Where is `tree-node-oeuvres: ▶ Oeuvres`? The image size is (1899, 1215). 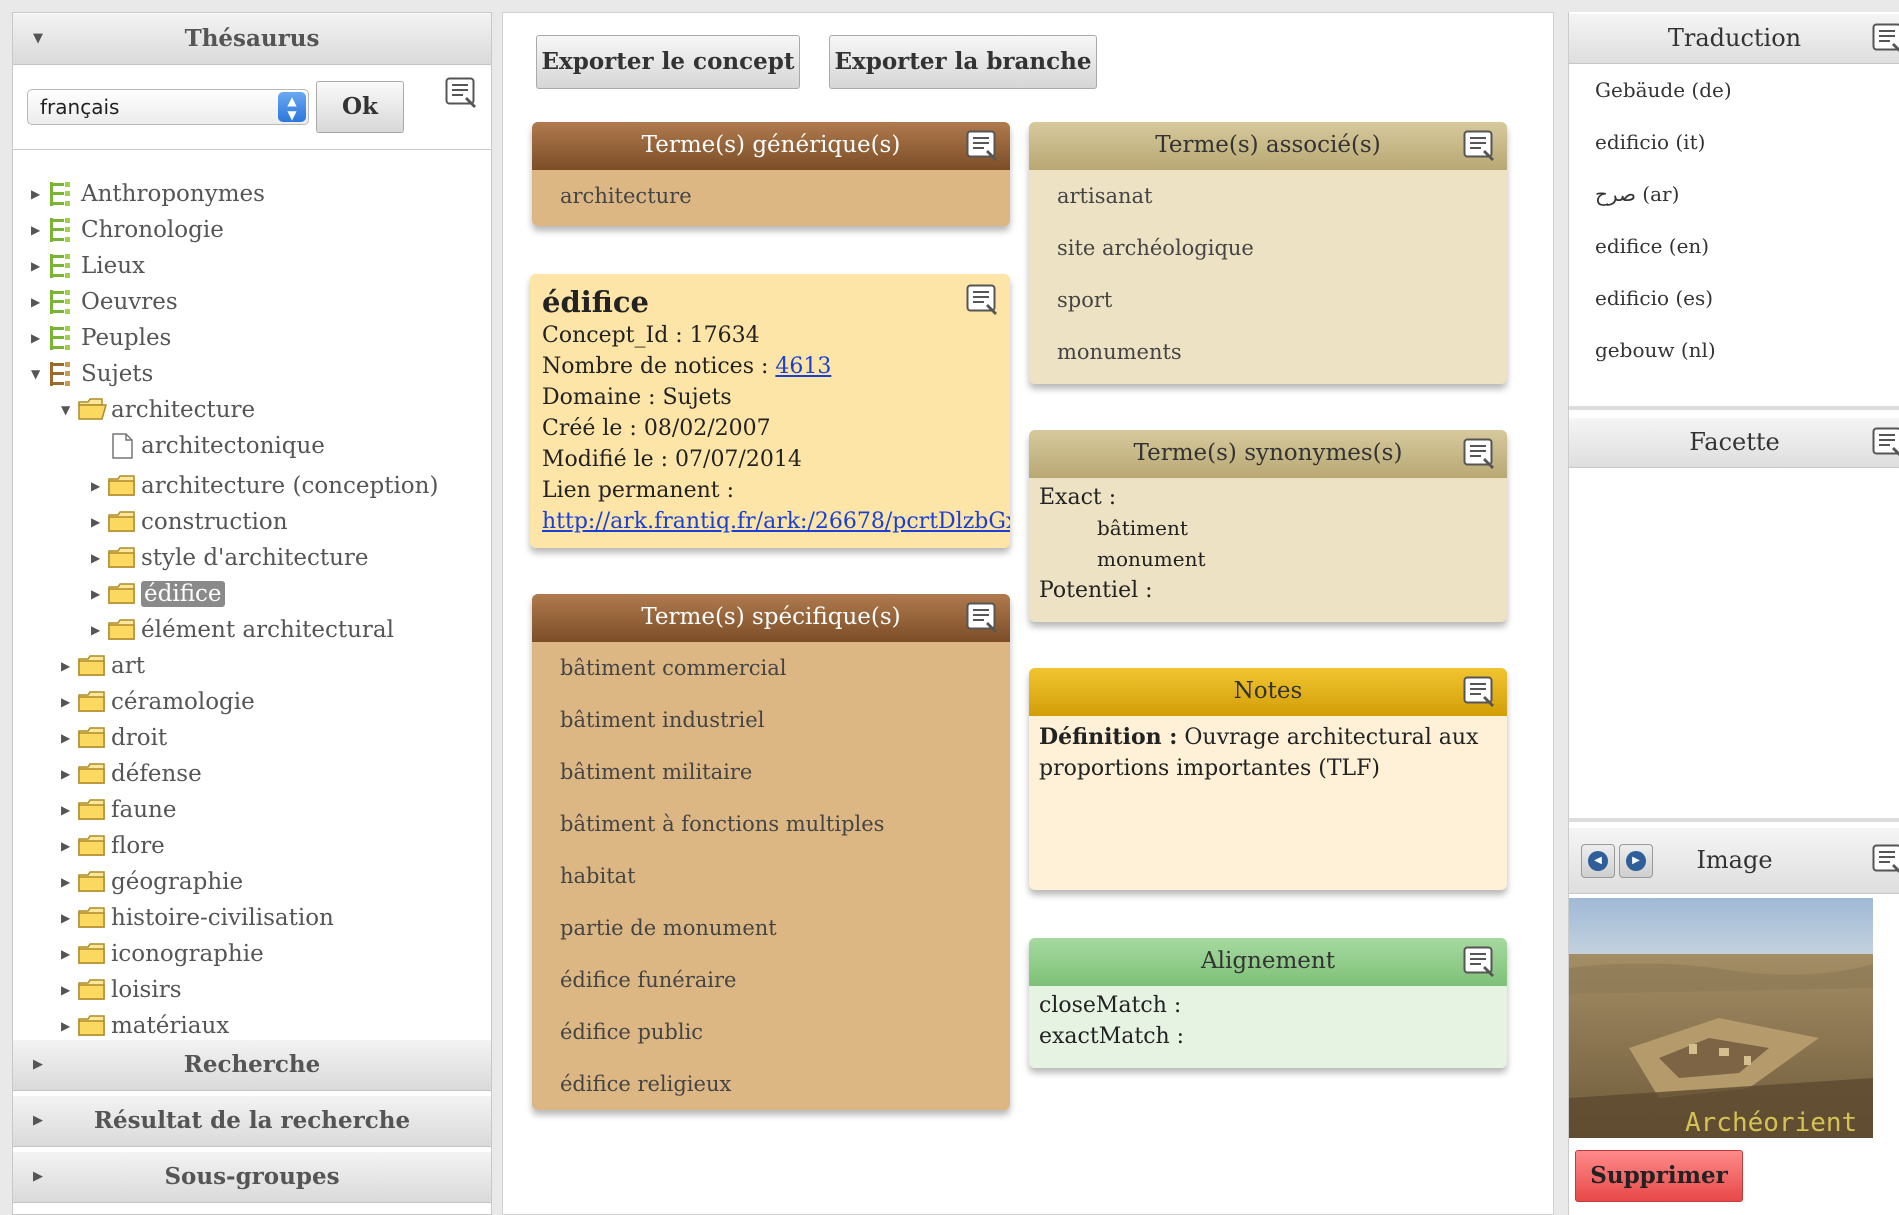
tree-node-oeuvres: ▶ Oeuvres is located at coordinates (104, 301).